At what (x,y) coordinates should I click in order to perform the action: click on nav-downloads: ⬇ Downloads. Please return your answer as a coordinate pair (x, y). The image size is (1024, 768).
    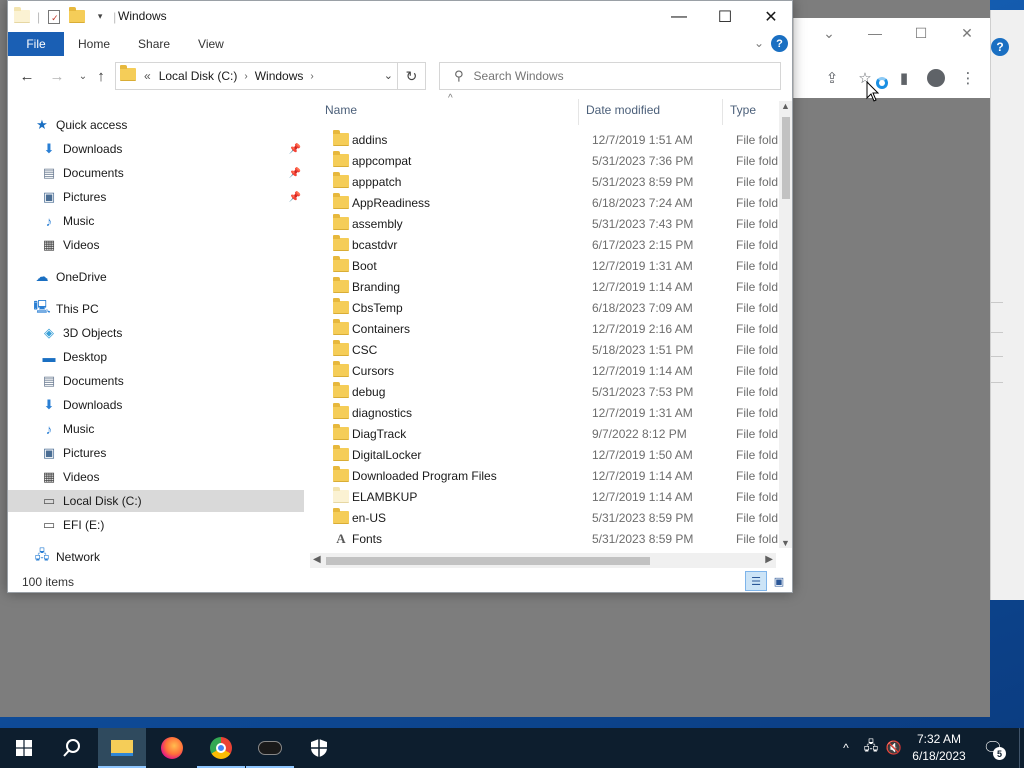
    Looking at the image, I should click on (156, 405).